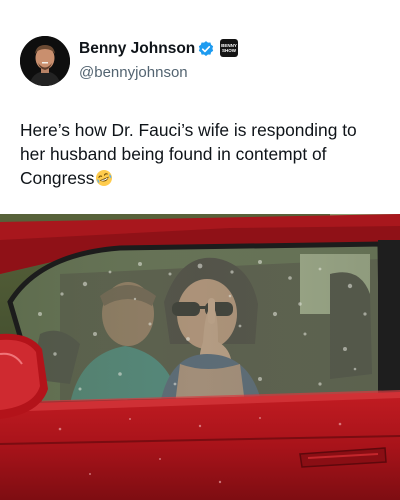  What do you see at coordinates (133, 72) in the screenshot?
I see `author-handle: @bennyjohnson` at bounding box center [133, 72].